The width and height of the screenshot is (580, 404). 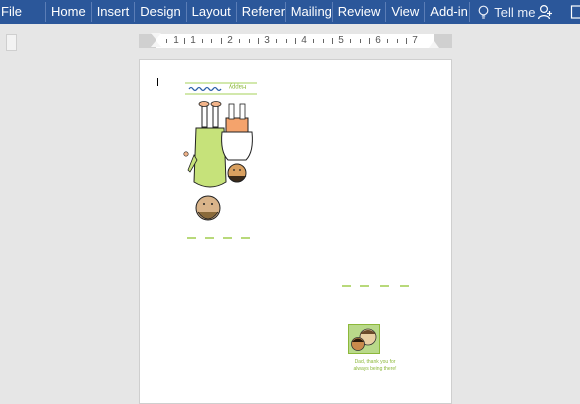 What do you see at coordinates (23, 12) in the screenshot?
I see `tab-file: File` at bounding box center [23, 12].